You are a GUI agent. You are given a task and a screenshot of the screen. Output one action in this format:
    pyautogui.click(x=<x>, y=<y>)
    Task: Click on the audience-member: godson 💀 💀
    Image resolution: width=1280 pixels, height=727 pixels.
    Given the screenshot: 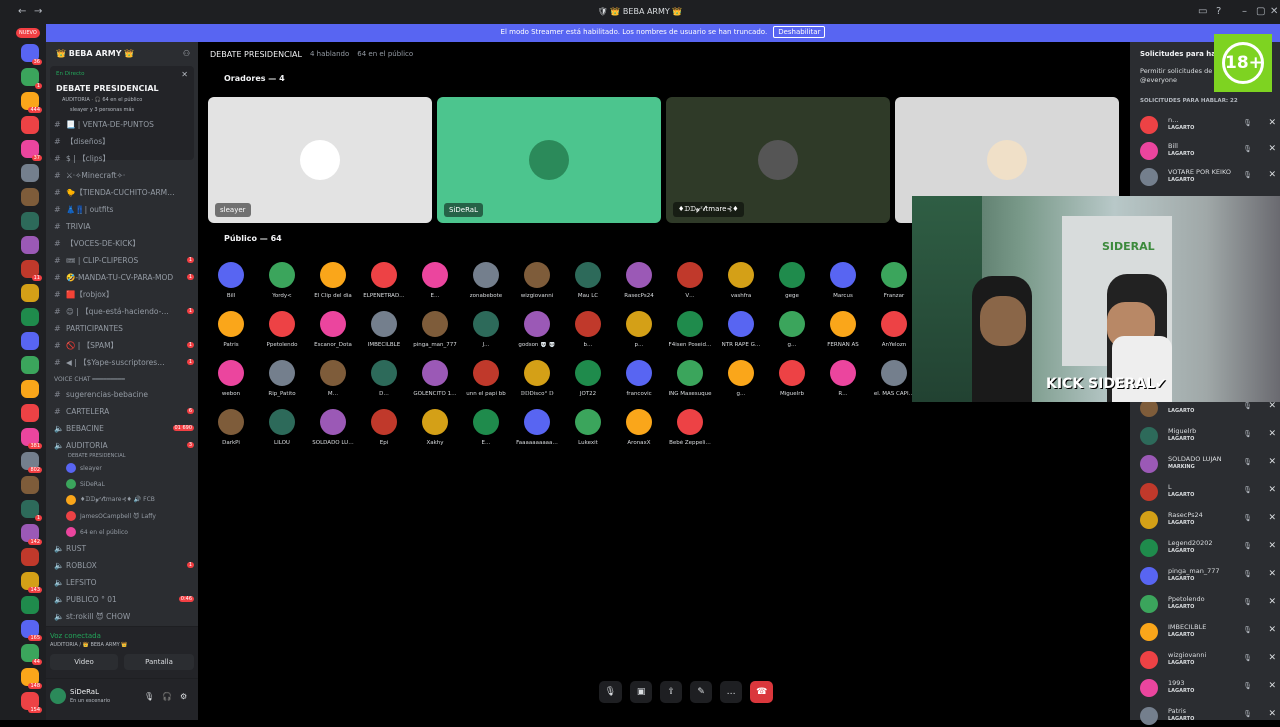 What is the action you would take?
    pyautogui.click(x=537, y=329)
    